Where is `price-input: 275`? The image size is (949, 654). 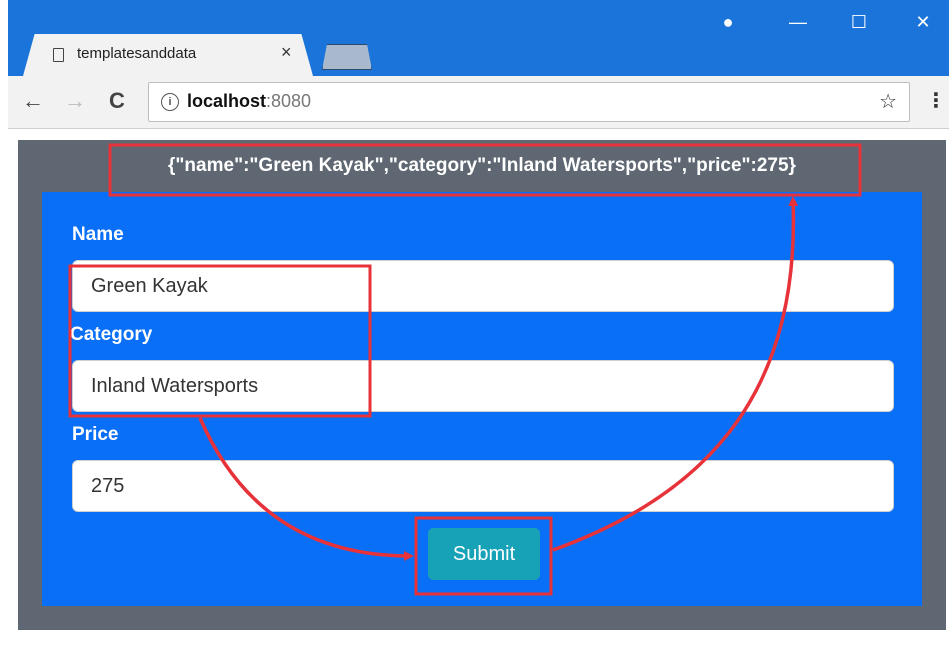 price-input: 275 is located at coordinates (483, 486).